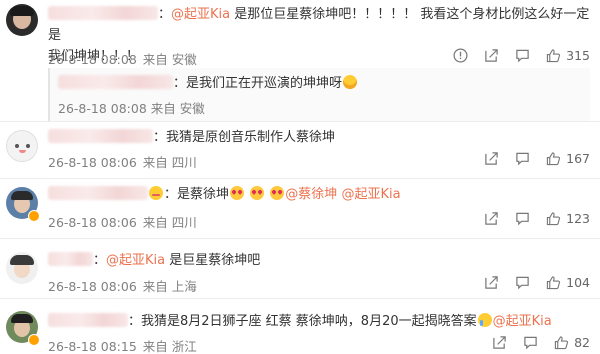  I want to click on comment-text: ：是蔡徐坤 @蔡徐坤 @起亚Kia, so click(319, 194).